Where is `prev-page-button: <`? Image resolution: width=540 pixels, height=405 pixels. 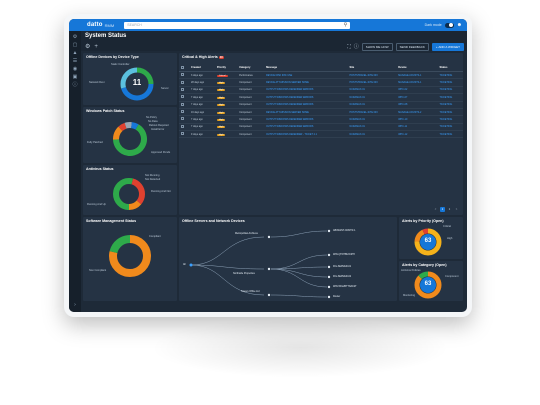 prev-page-button: < is located at coordinates (435, 209).